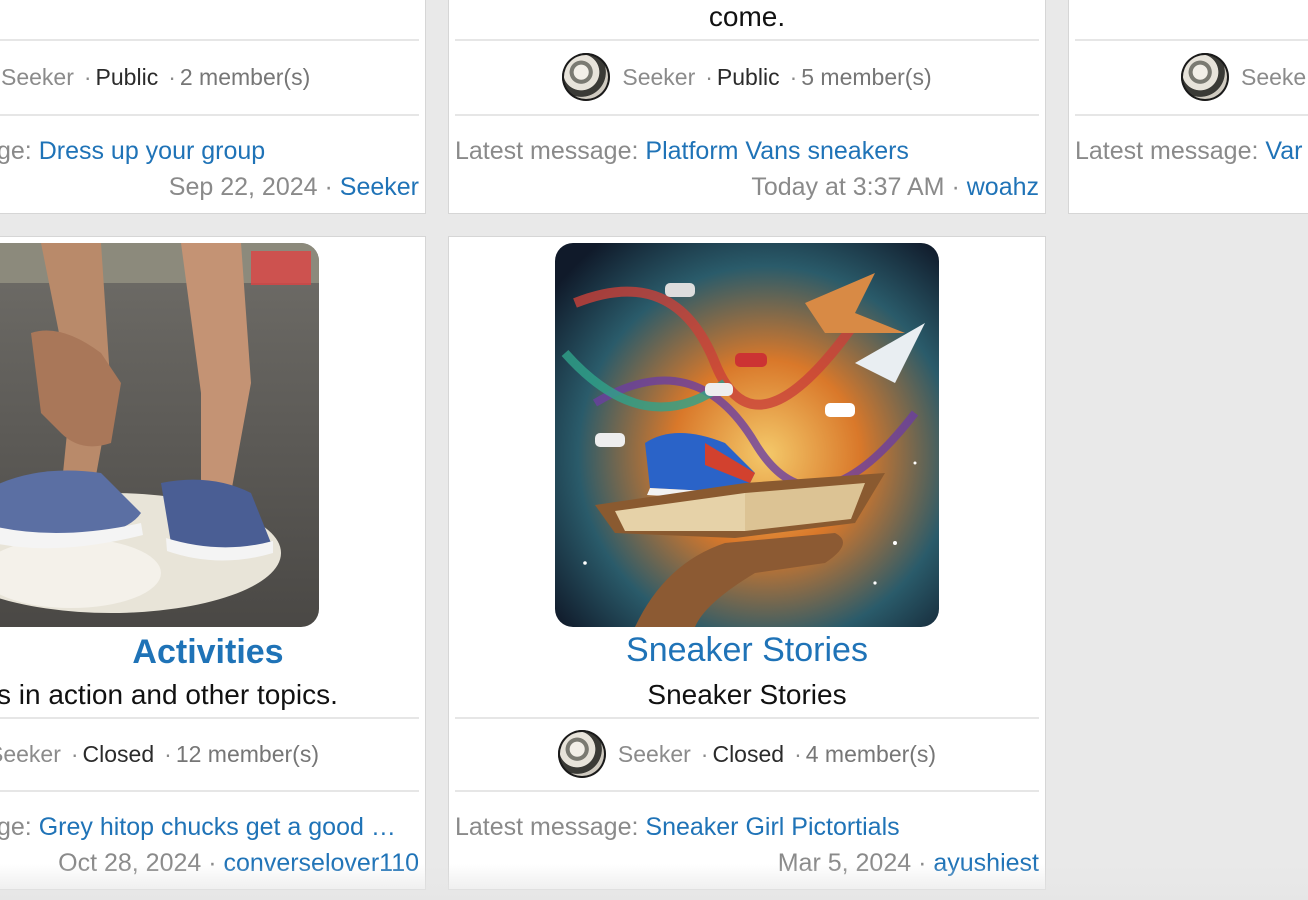 The height and width of the screenshot is (900, 1308). I want to click on group-meta-row: Seeker · Closed · 4 member(s), so click(747, 754).